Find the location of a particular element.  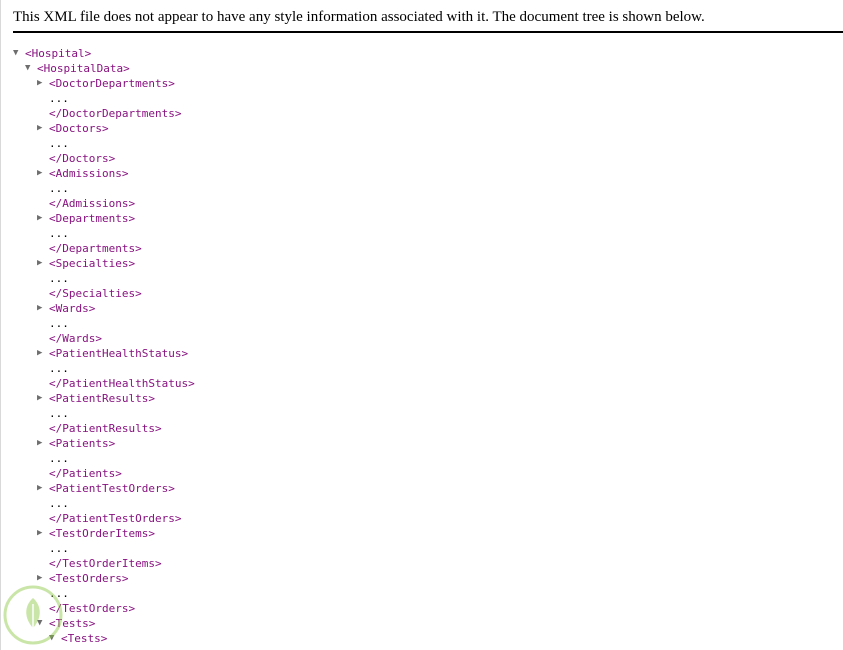

tree-row-patienttestorders: ▶ <PatientTestOrders> is located at coordinates (104, 488).